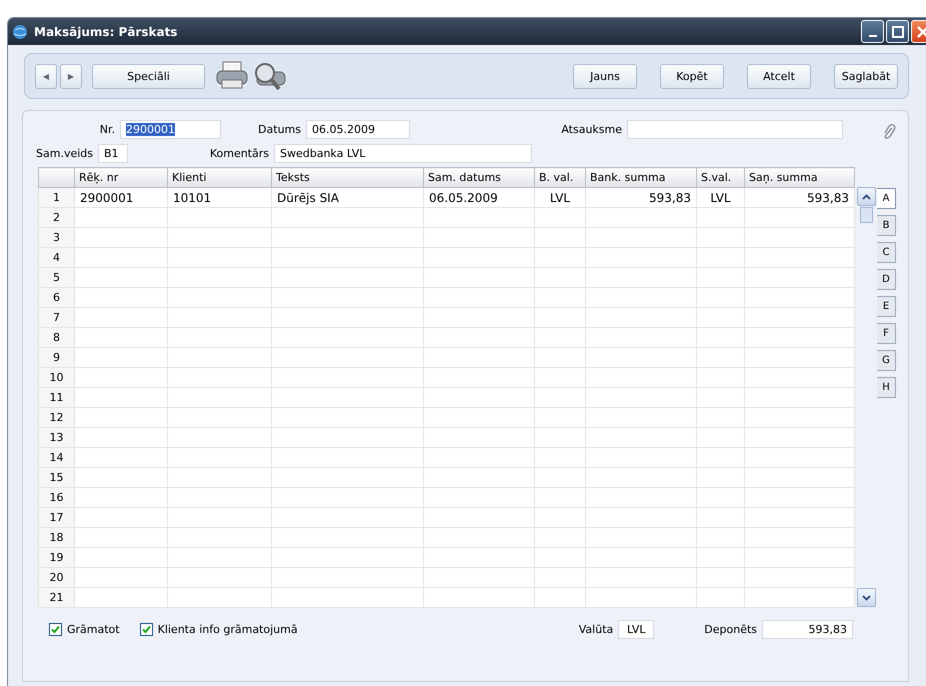 Image resolution: width=926 pixels, height=686 pixels. Describe the element at coordinates (279, 129) in the screenshot. I see `field-label: Datums` at that location.